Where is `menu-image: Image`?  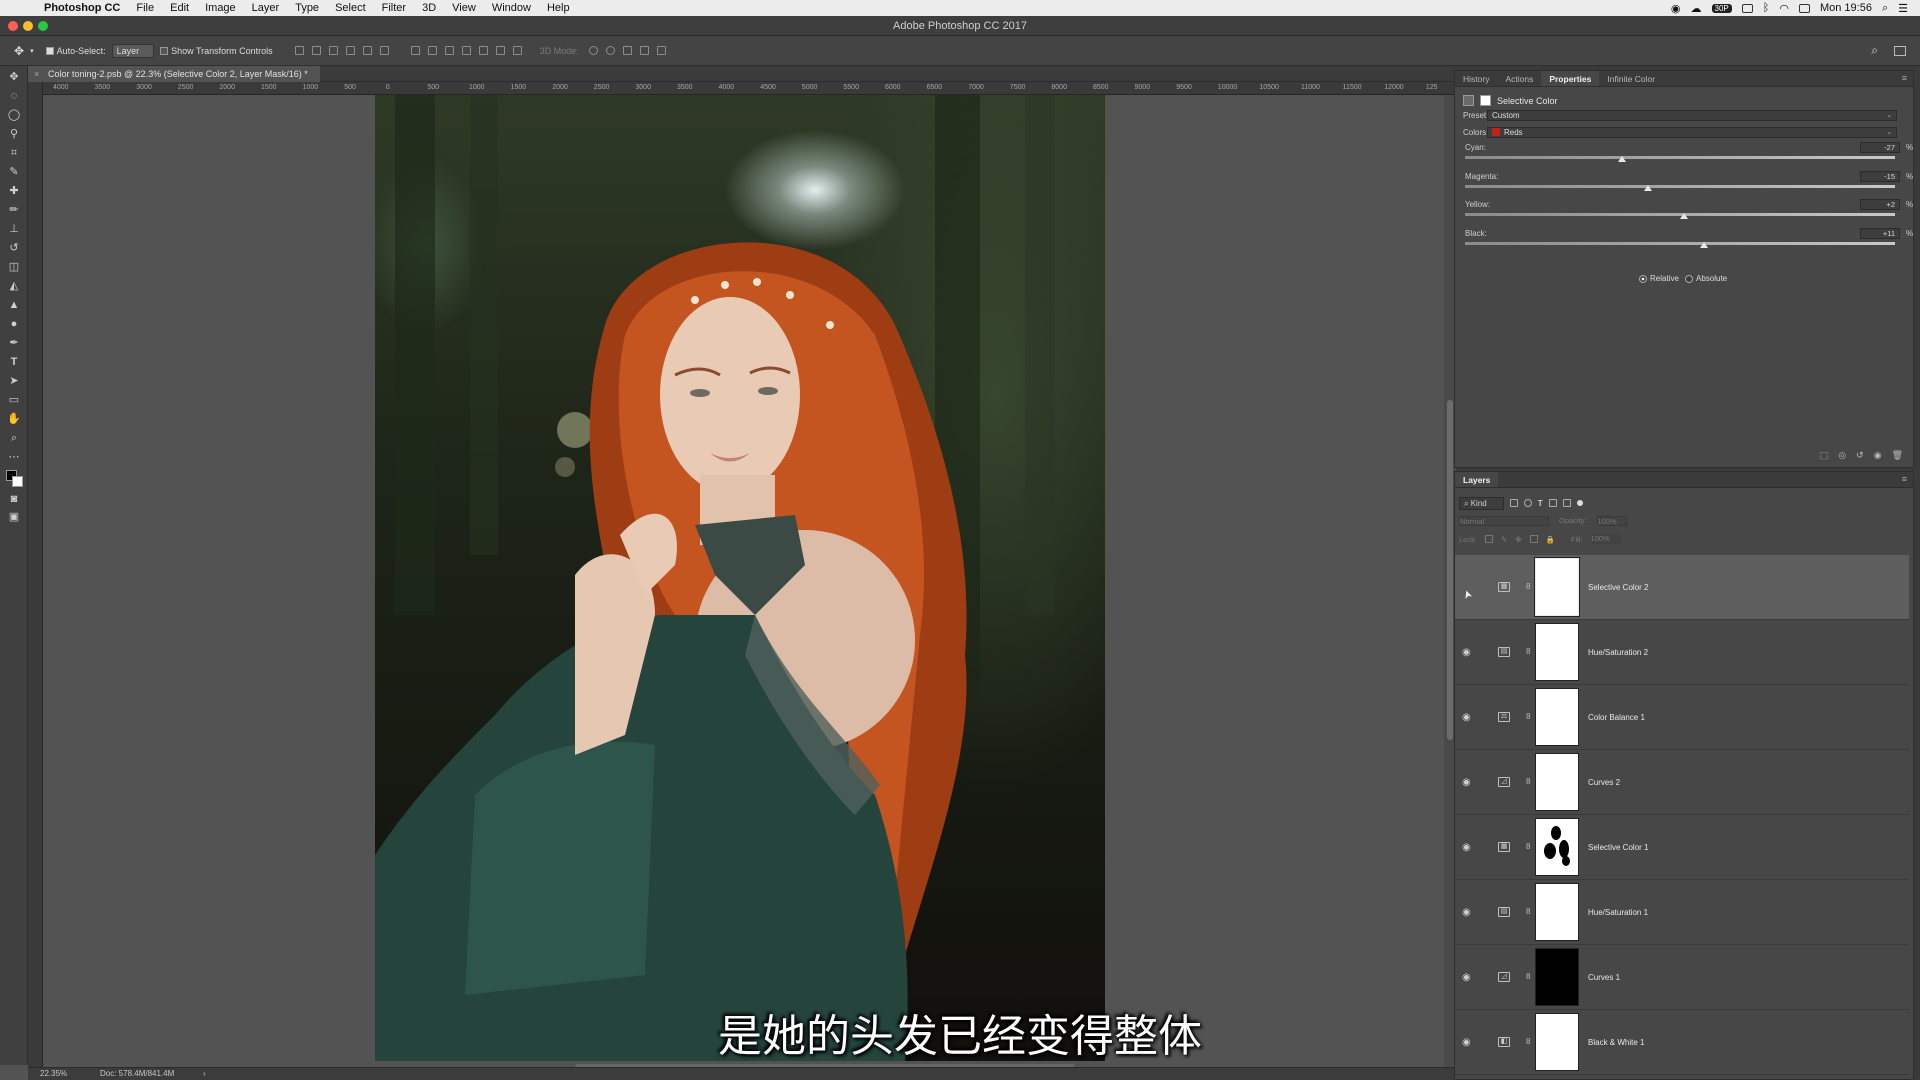
menu-image: Image is located at coordinates (220, 8).